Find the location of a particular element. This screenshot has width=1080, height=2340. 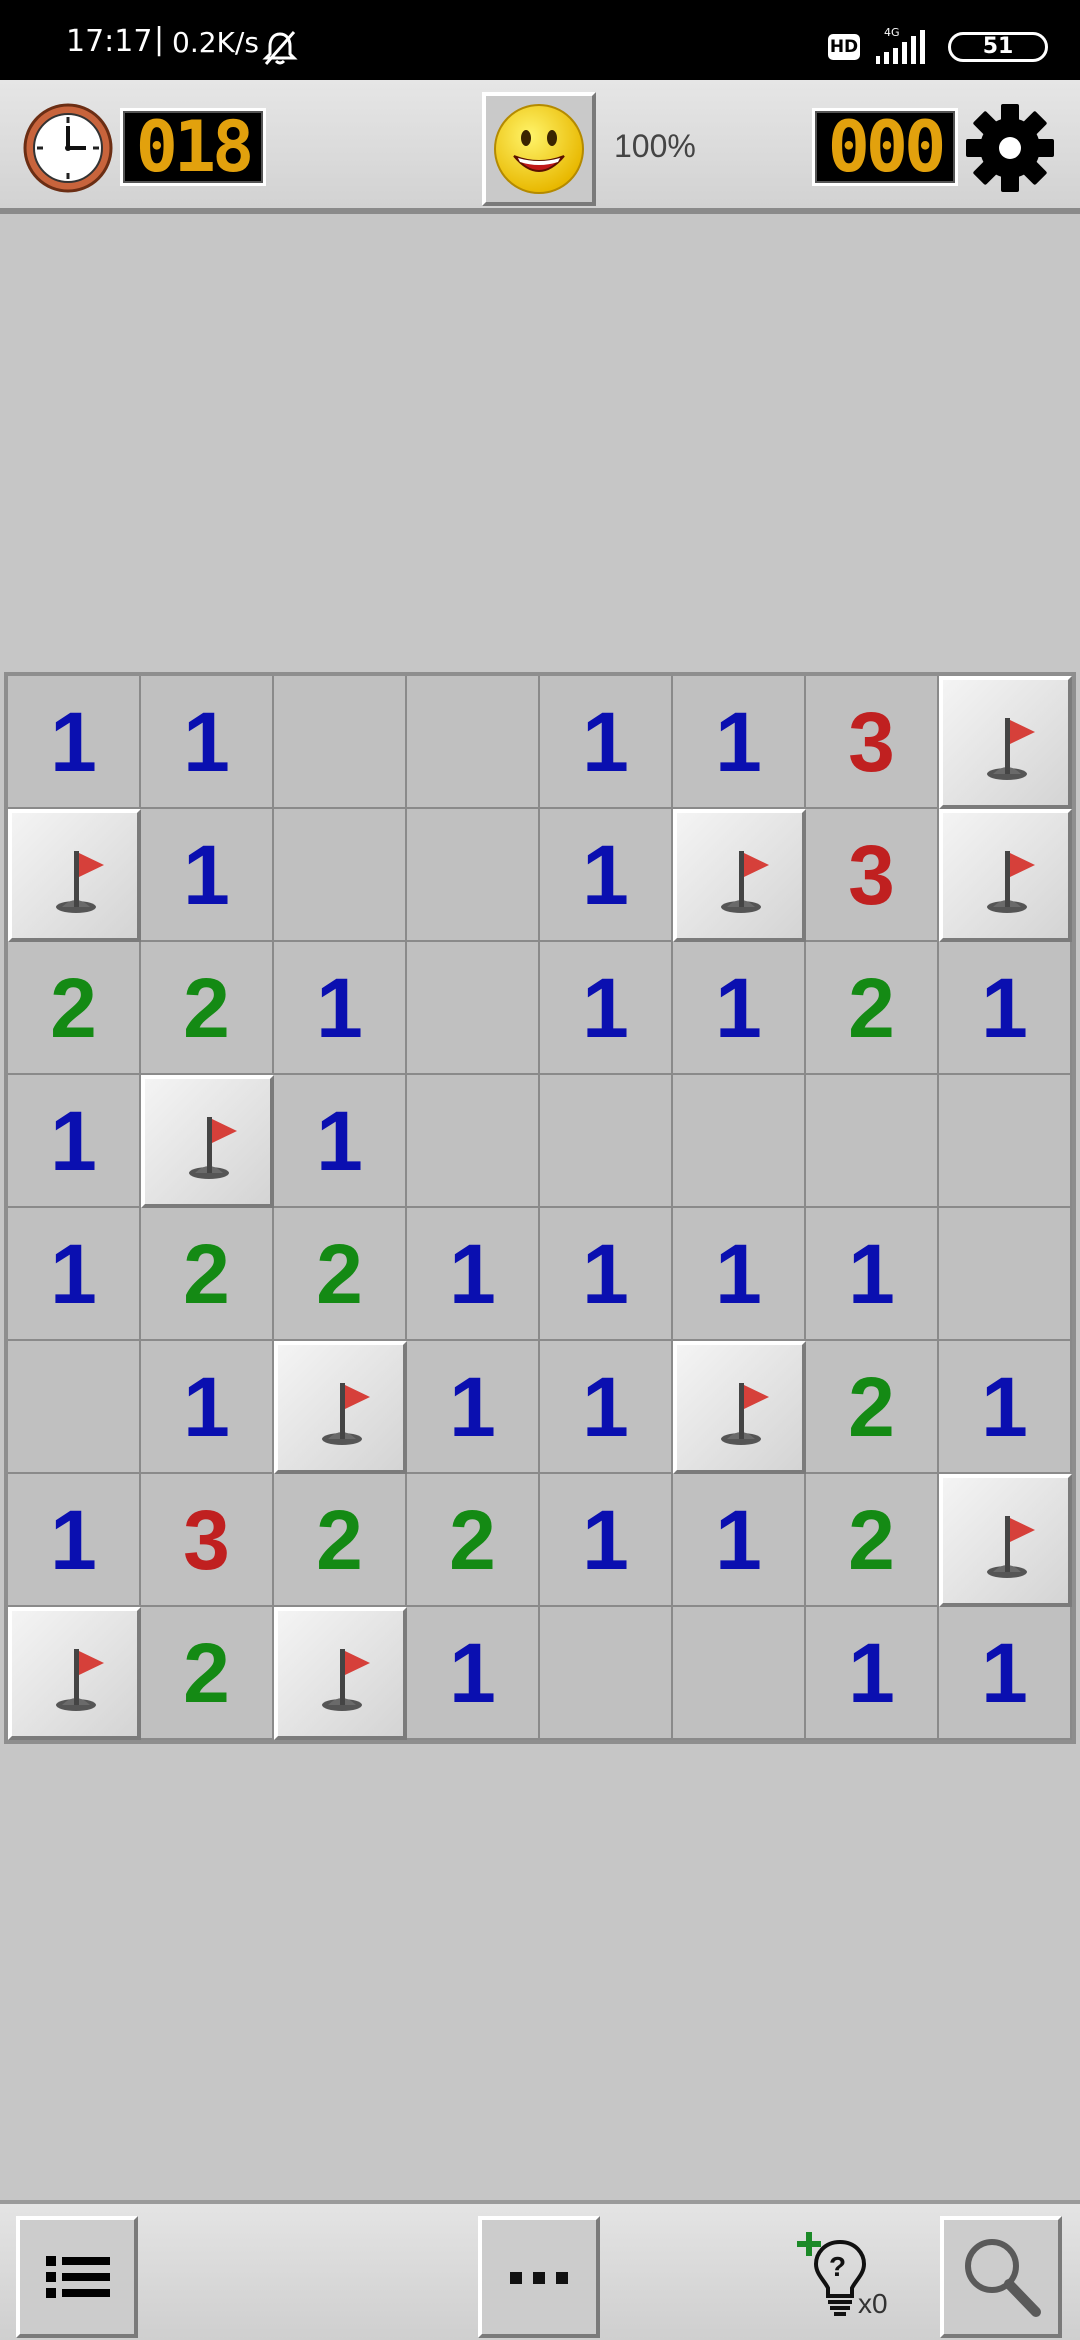

list-icon is located at coordinates (78, 2277).